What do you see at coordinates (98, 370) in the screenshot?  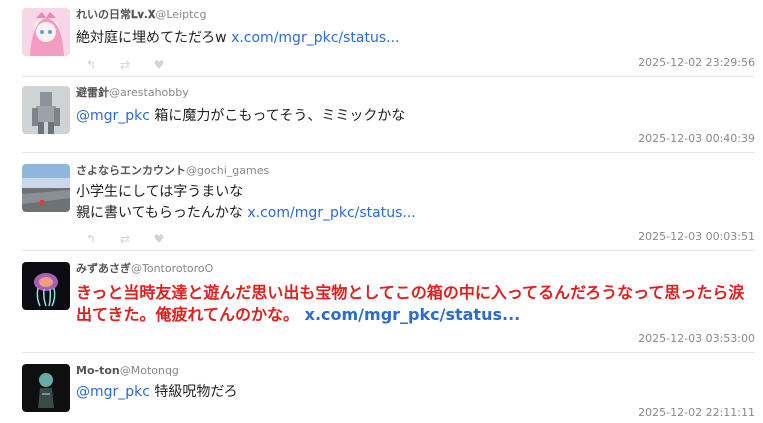 I see `user-name: Mo-ton` at bounding box center [98, 370].